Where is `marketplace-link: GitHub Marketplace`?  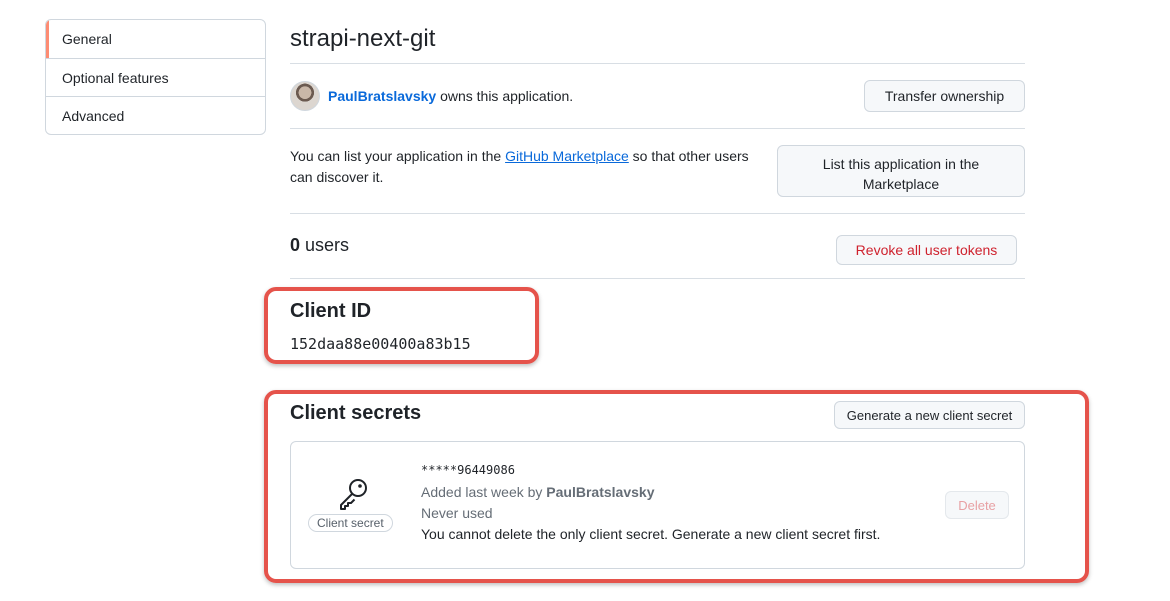 marketplace-link: GitHub Marketplace is located at coordinates (567, 156).